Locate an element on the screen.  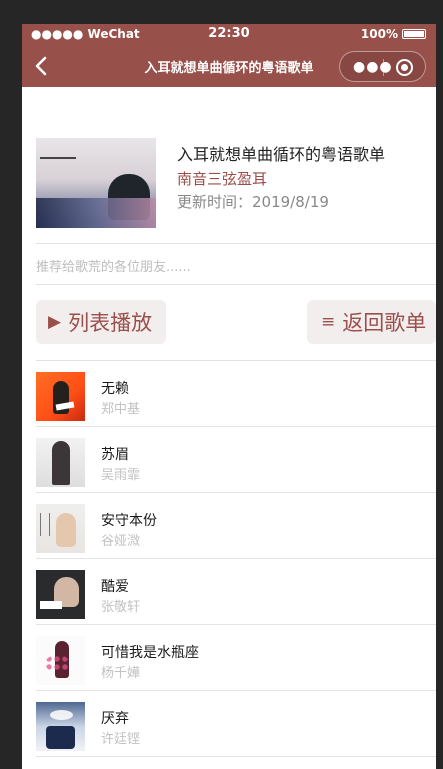
capsule-divider is located at coordinates (383, 67).